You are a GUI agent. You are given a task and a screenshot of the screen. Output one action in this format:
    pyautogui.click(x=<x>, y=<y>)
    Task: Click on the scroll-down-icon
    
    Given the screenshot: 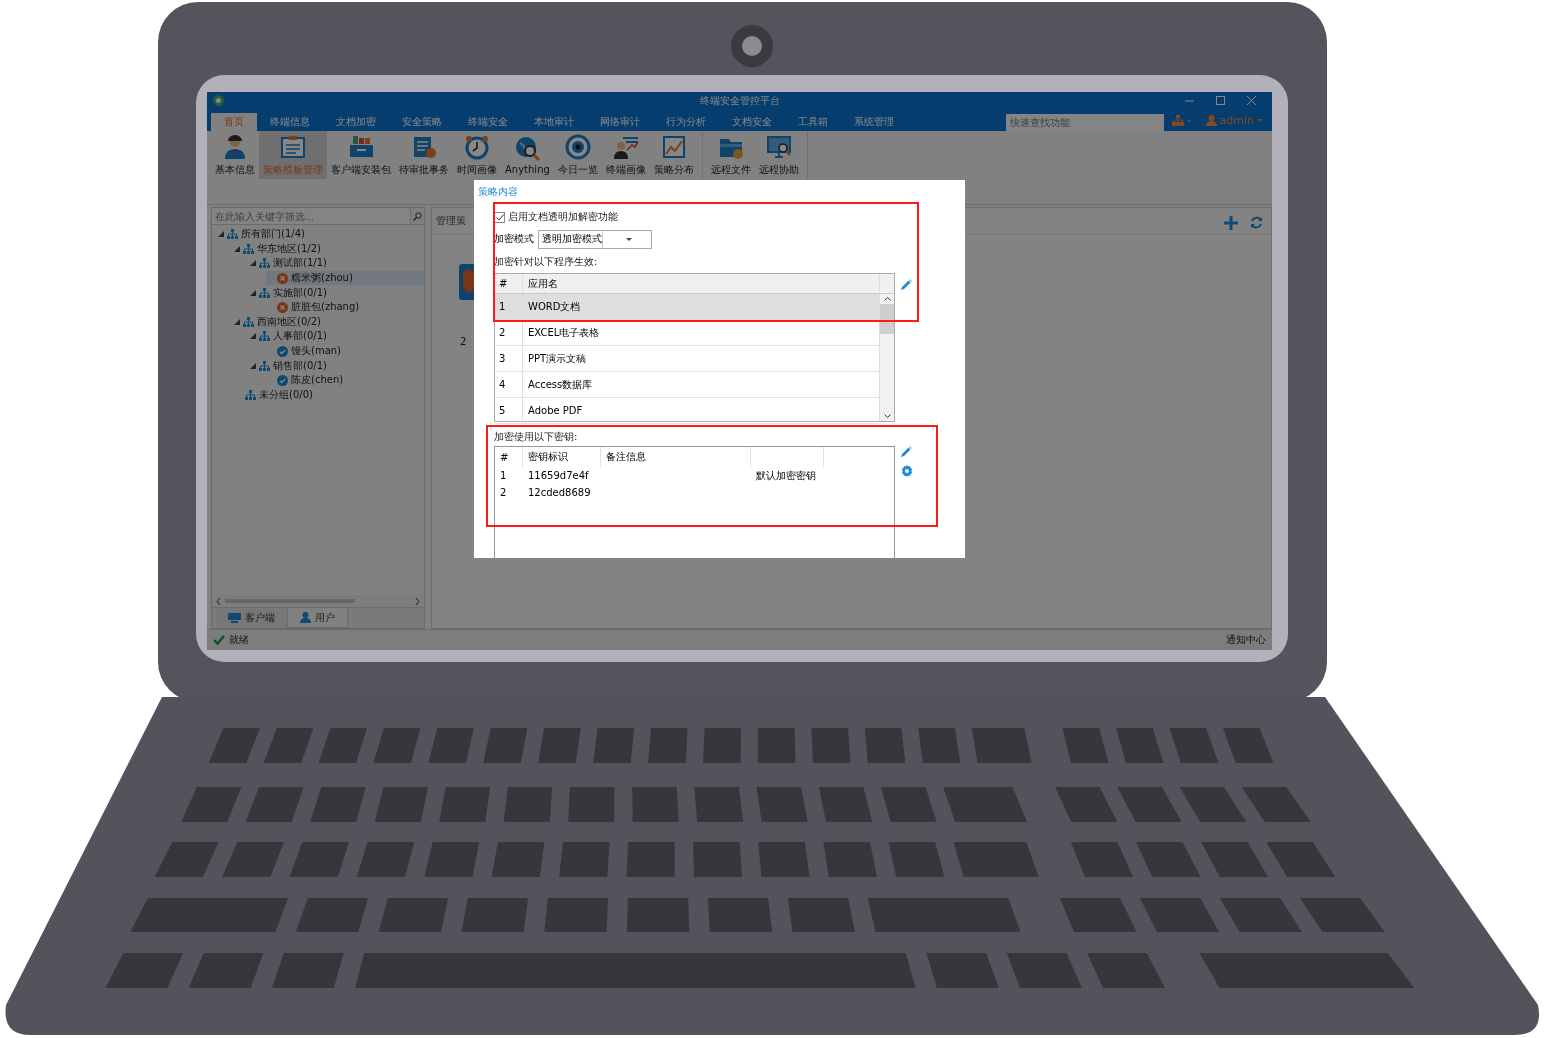 What is the action you would take?
    pyautogui.click(x=887, y=416)
    